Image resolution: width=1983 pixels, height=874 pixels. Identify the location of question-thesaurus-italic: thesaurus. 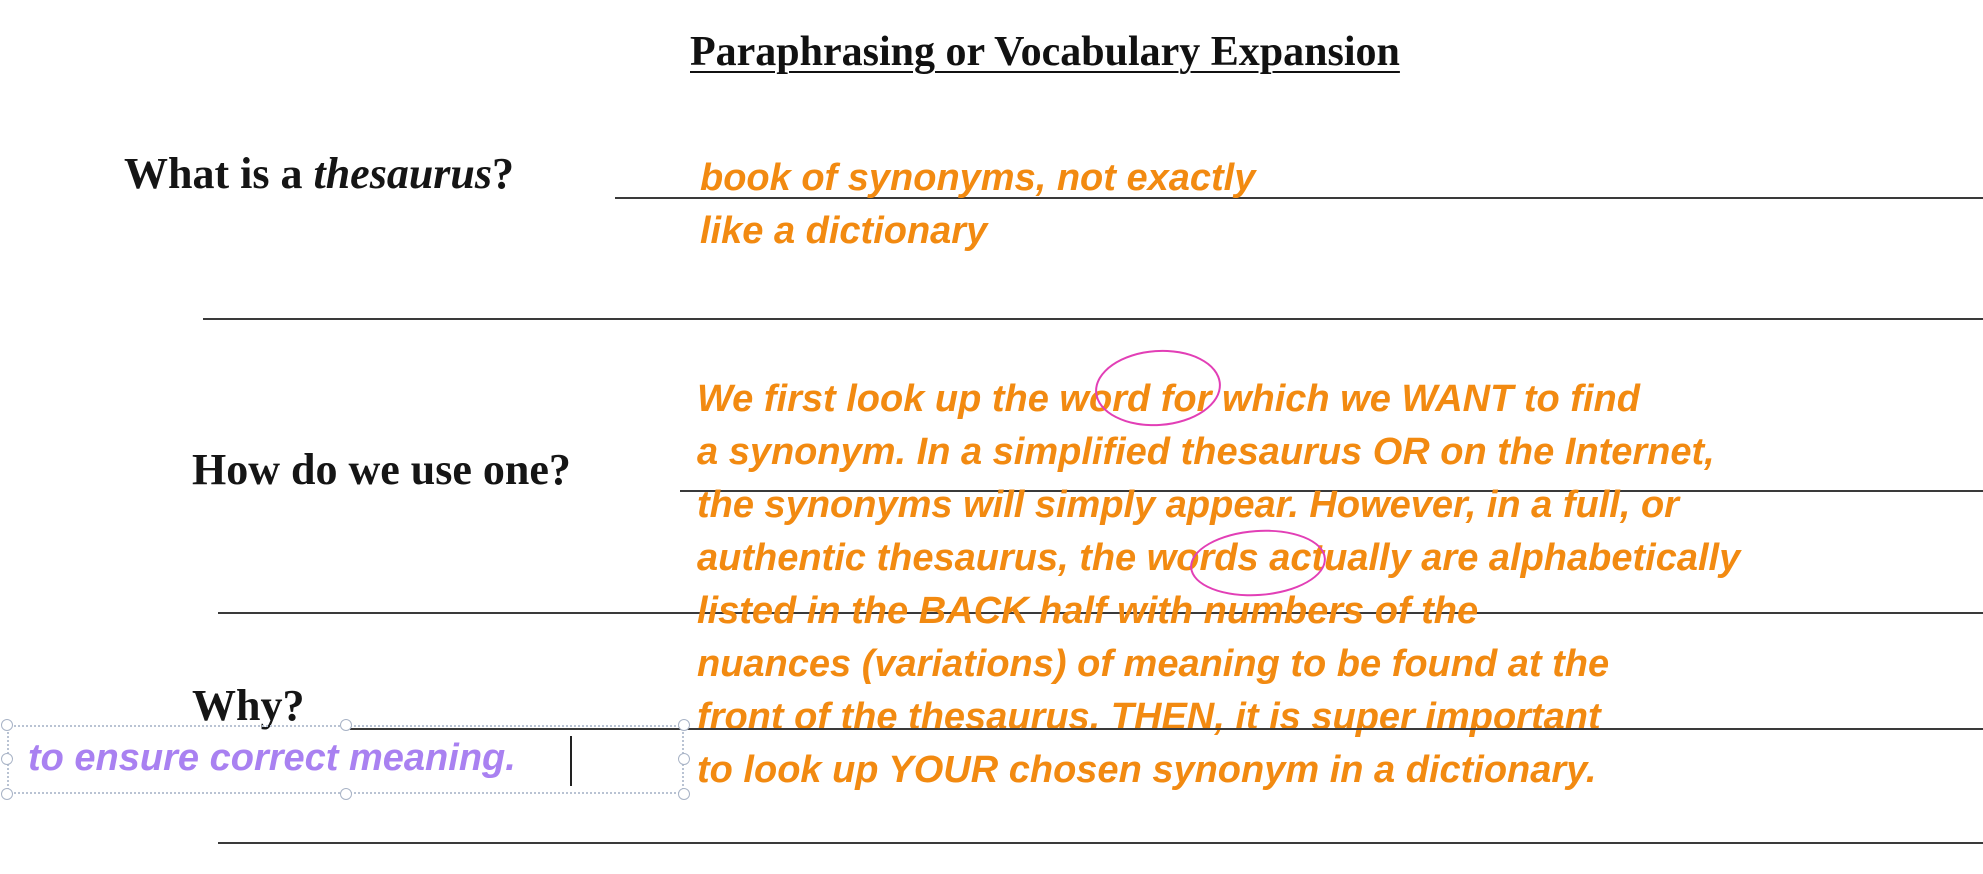
(403, 173).